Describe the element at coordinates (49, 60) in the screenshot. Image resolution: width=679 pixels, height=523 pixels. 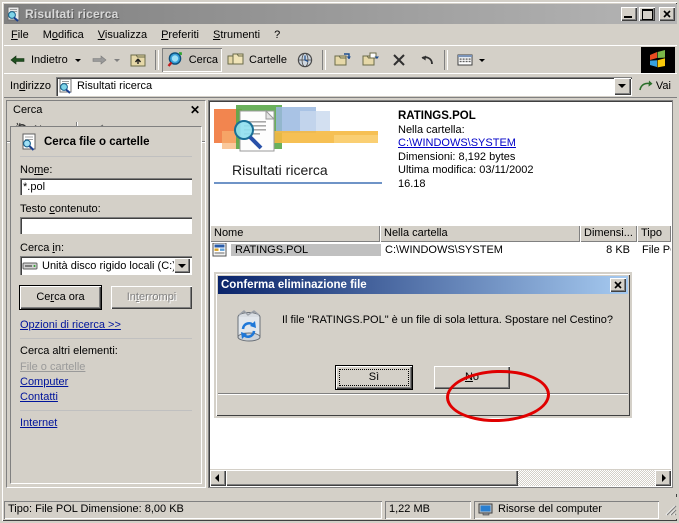
I see `back-label: Indietro` at that location.